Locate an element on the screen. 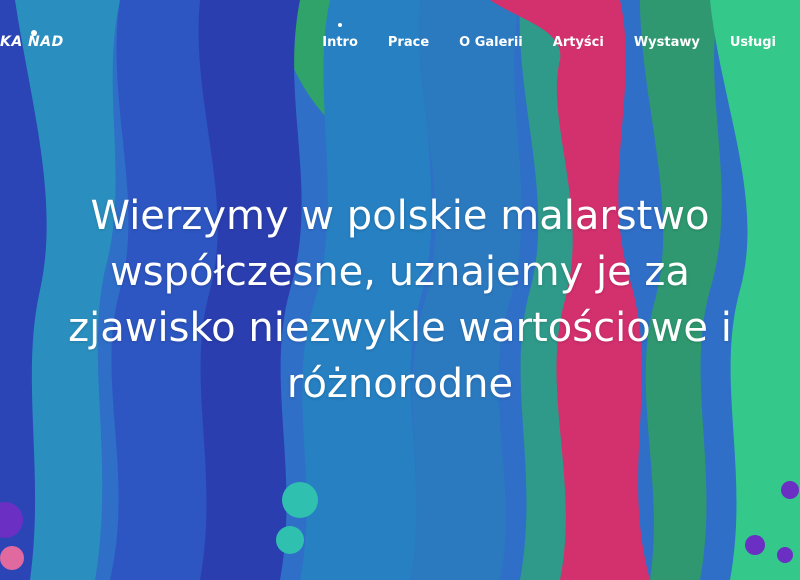  nav-item-label: Prace is located at coordinates (408, 42).